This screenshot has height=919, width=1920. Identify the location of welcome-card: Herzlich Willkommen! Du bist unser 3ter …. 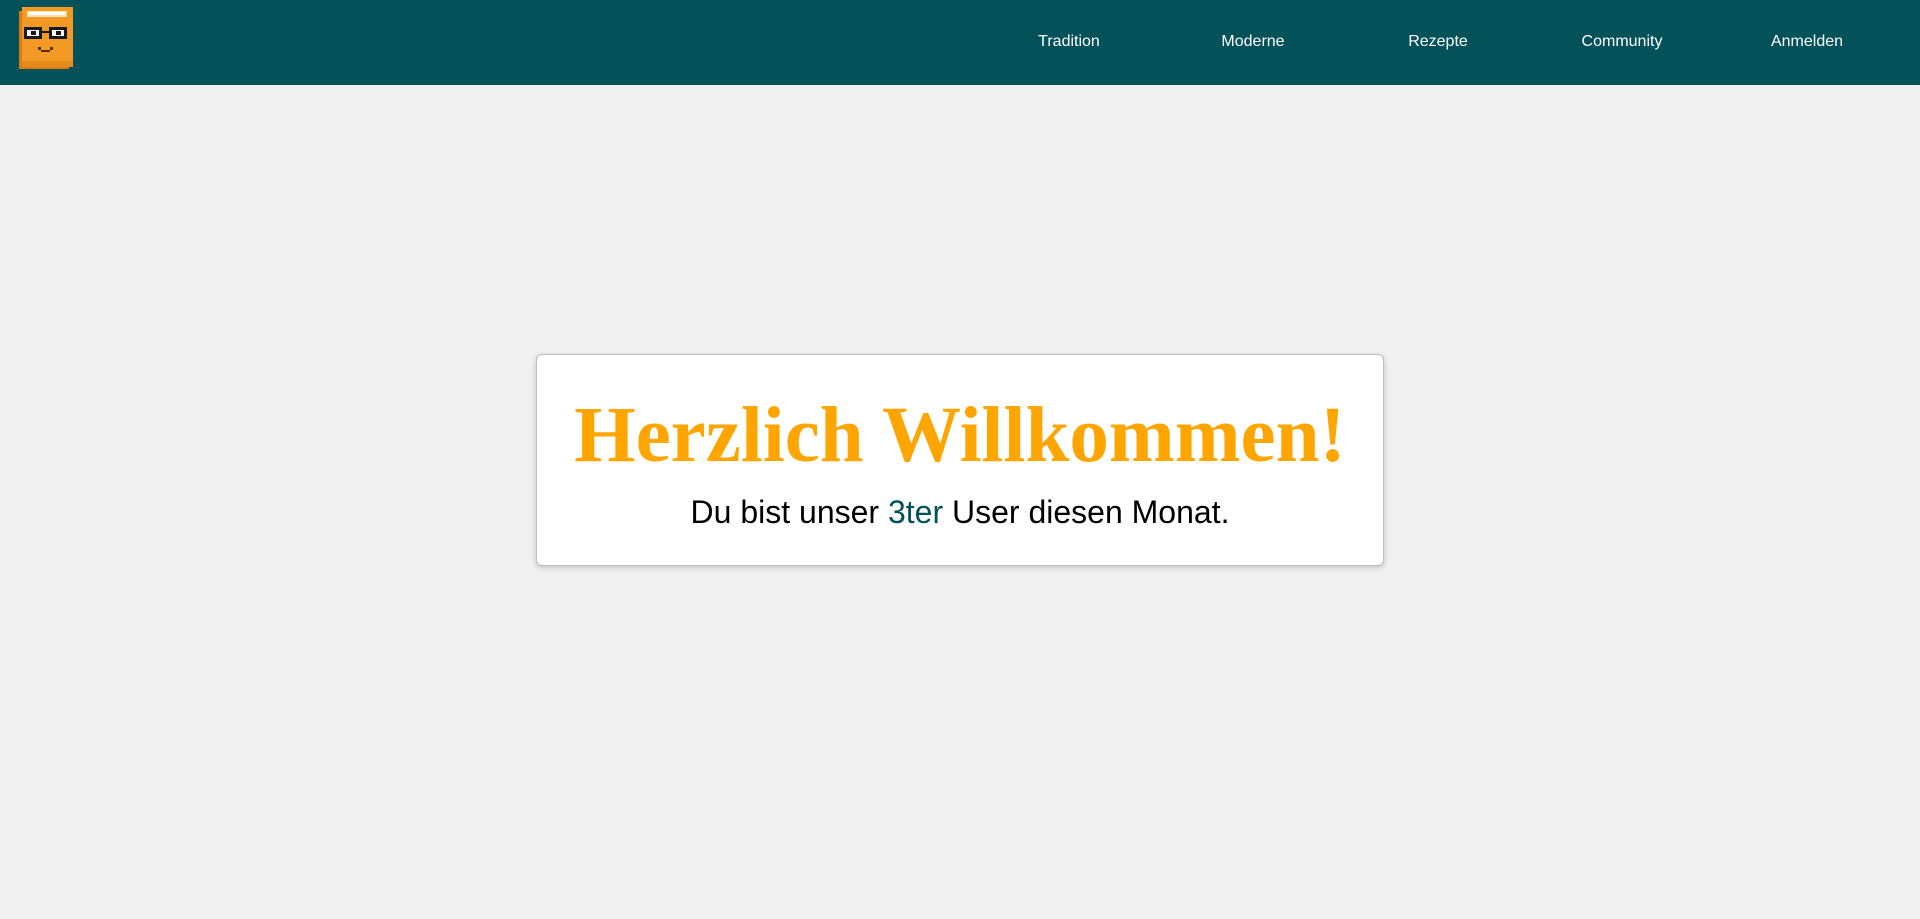
(960, 460).